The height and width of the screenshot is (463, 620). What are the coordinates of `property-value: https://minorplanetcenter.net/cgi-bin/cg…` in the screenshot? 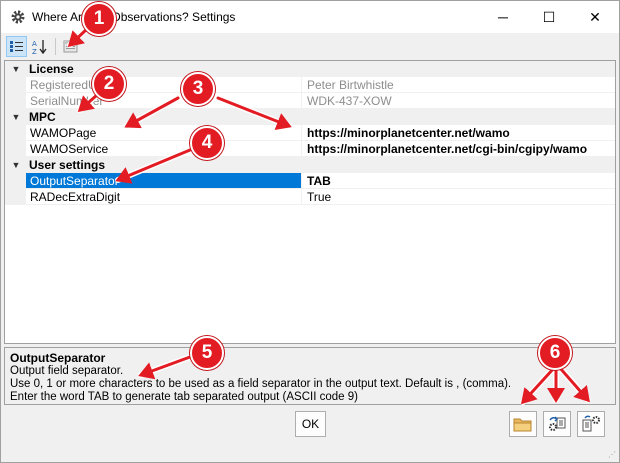 It's located at (458, 149).